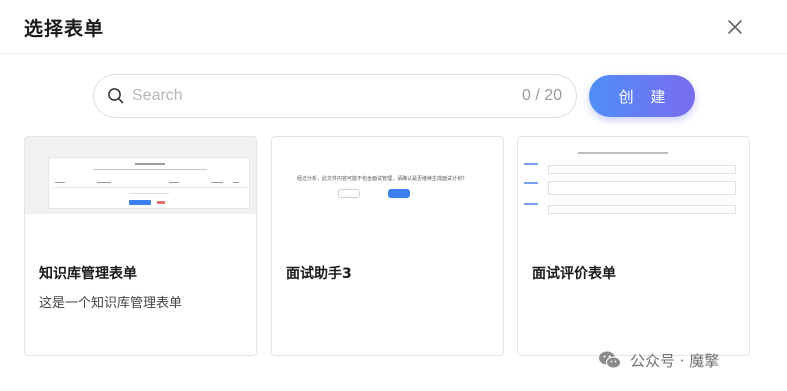 The image size is (787, 391). Describe the element at coordinates (327, 96) in the screenshot. I see `search-input` at that location.